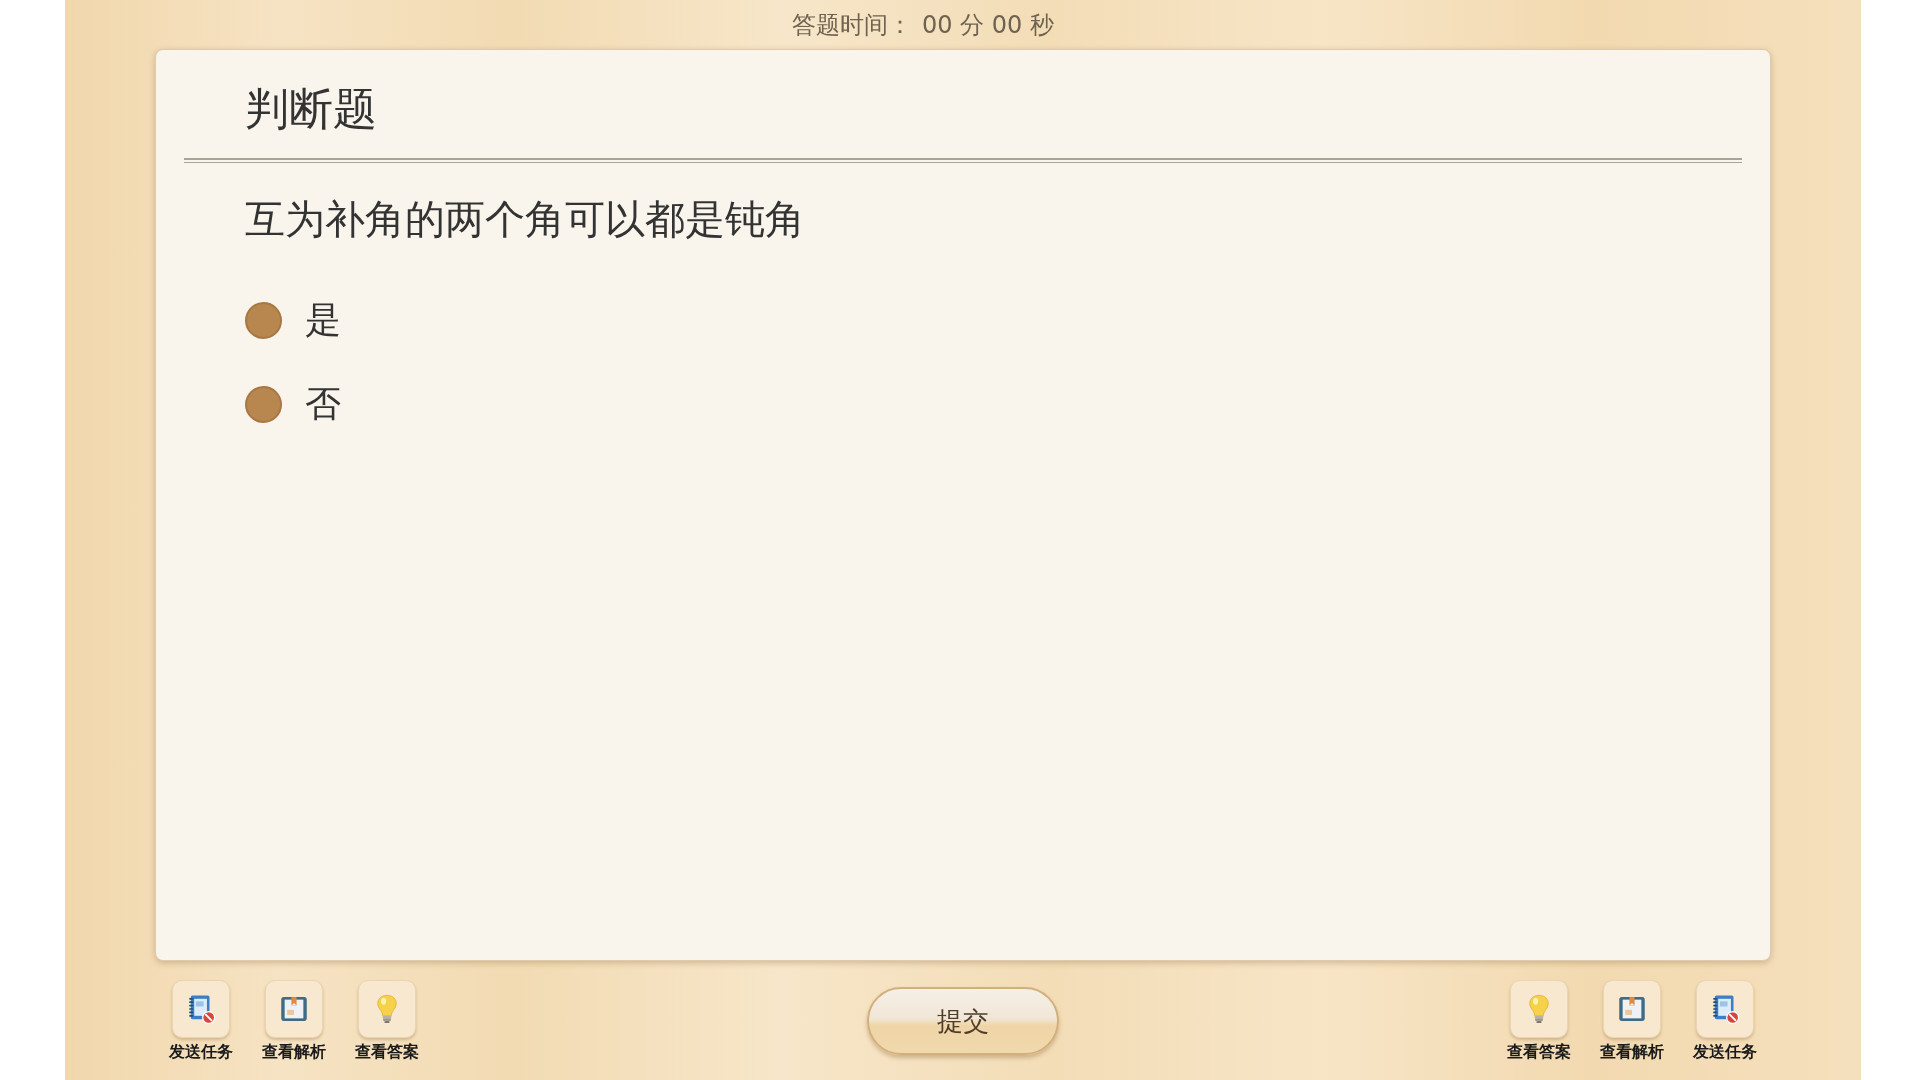 This screenshot has height=1080, width=1920. What do you see at coordinates (988, 25) in the screenshot?
I see `timer-value: 00 分 00 秒` at bounding box center [988, 25].